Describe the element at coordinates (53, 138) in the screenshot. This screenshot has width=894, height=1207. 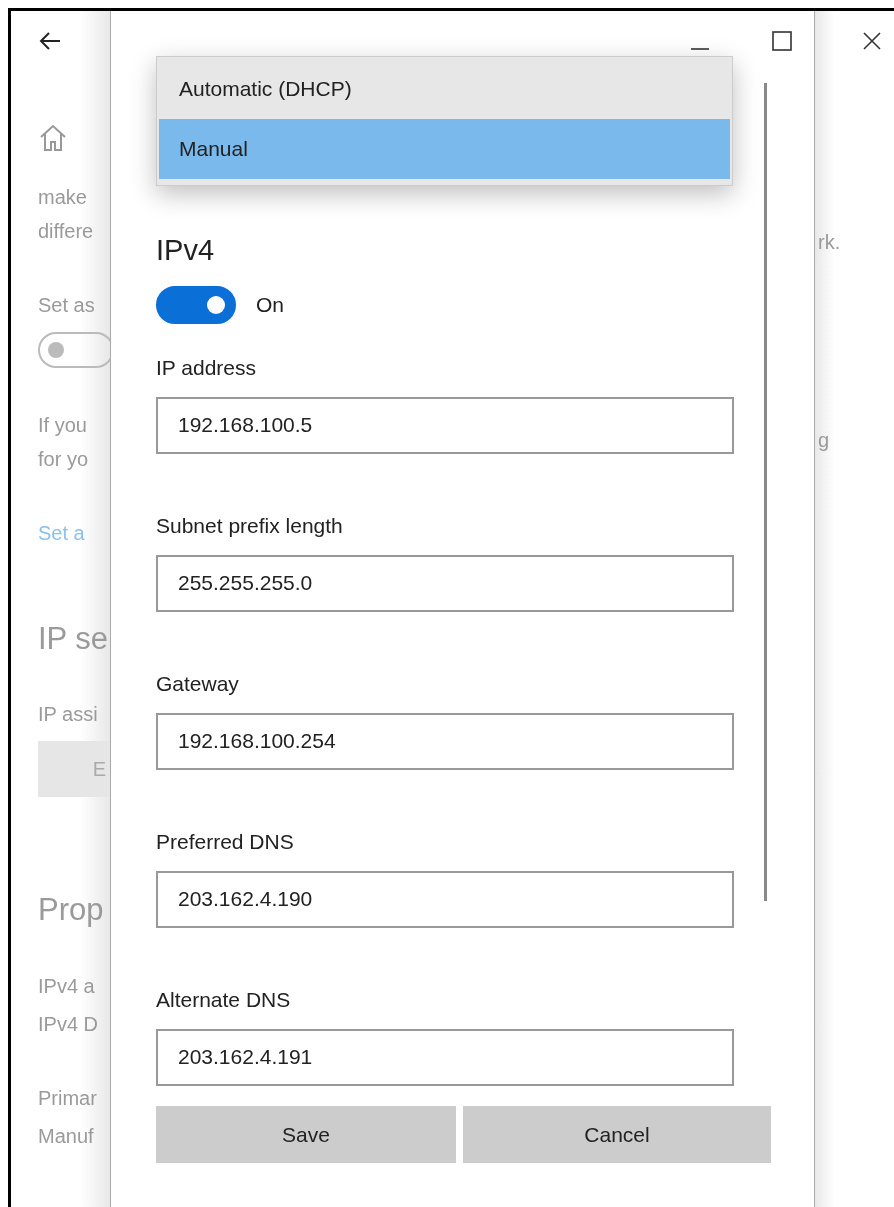
I see `home-icon` at that location.